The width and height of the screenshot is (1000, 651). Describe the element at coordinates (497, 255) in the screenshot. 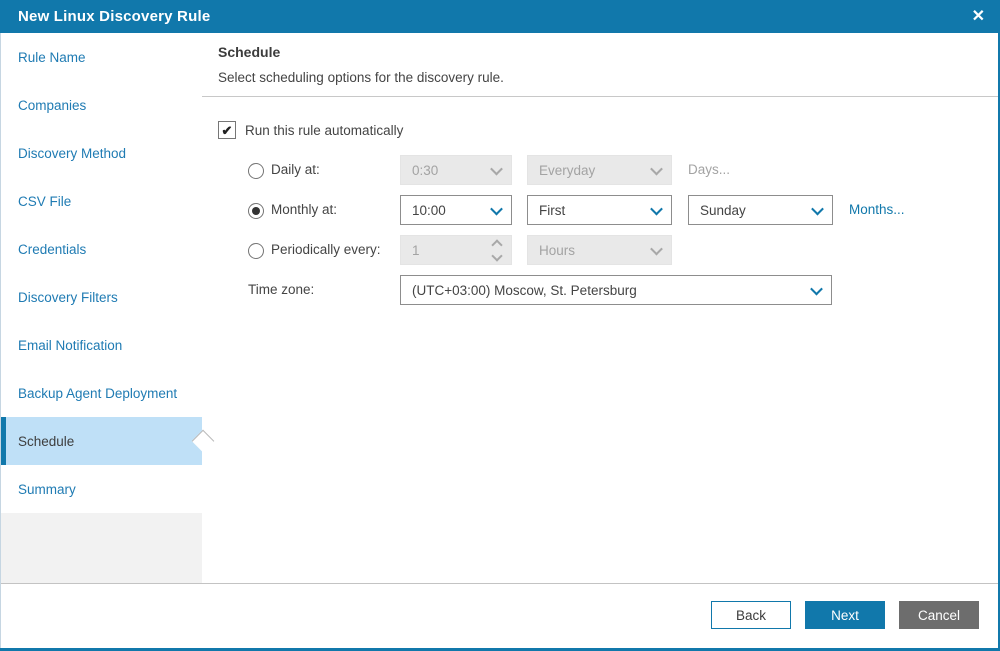

I see `spinner-down-icon` at that location.